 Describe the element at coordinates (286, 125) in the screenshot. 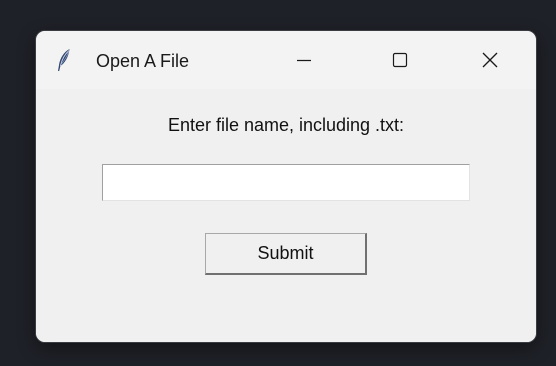

I see `file-name-prompt: Enter file name, including .txt:` at that location.